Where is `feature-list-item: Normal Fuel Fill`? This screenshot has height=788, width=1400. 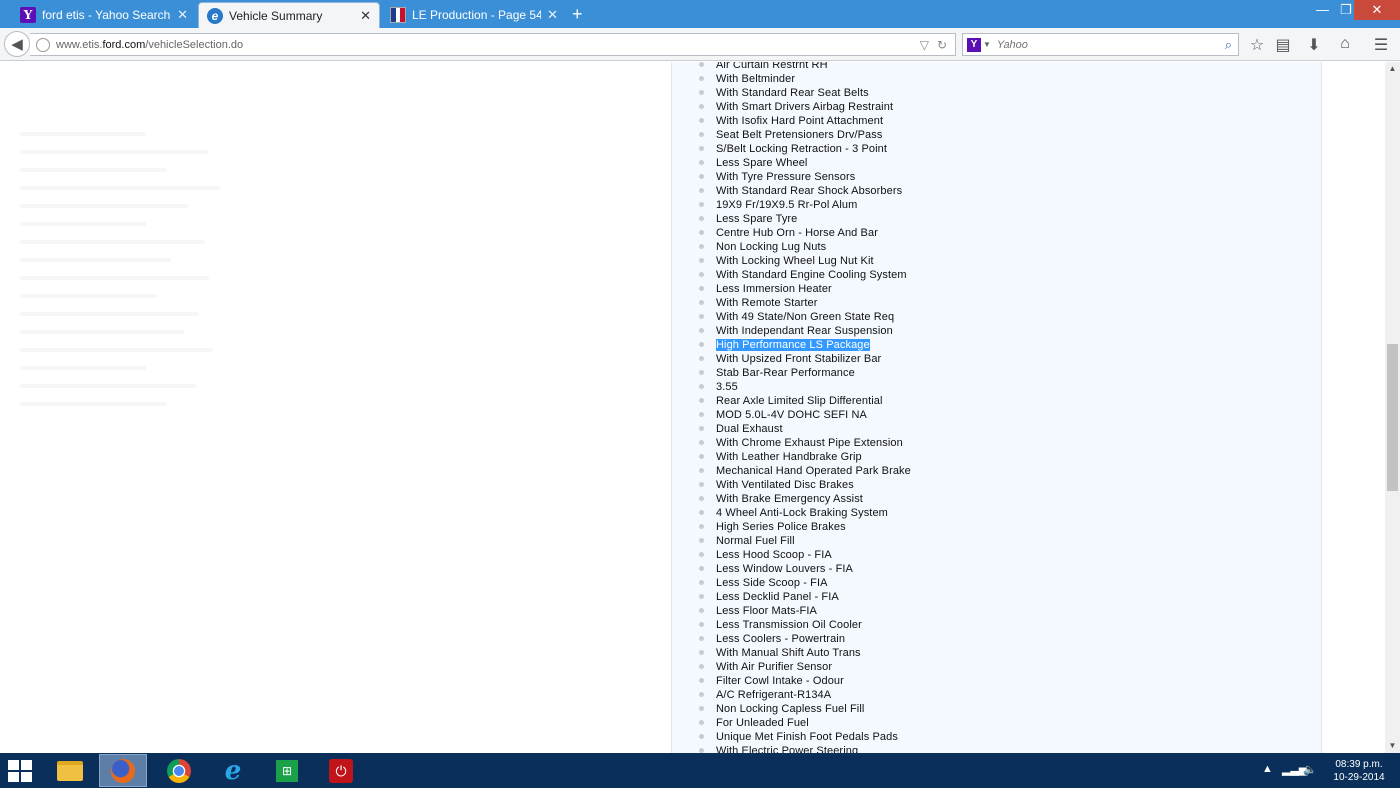 feature-list-item: Normal Fuel Fill is located at coordinates (804, 541).